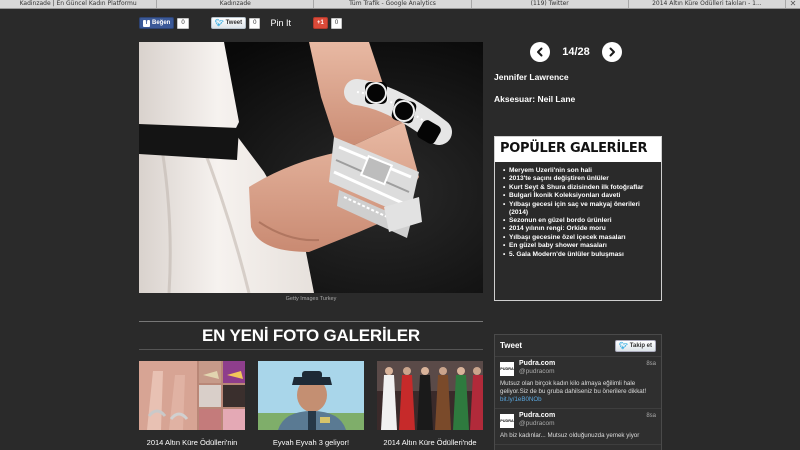 This screenshot has height=450, width=800. I want to click on accessory-credit: Aksesuar: Neil Lane, so click(535, 99).